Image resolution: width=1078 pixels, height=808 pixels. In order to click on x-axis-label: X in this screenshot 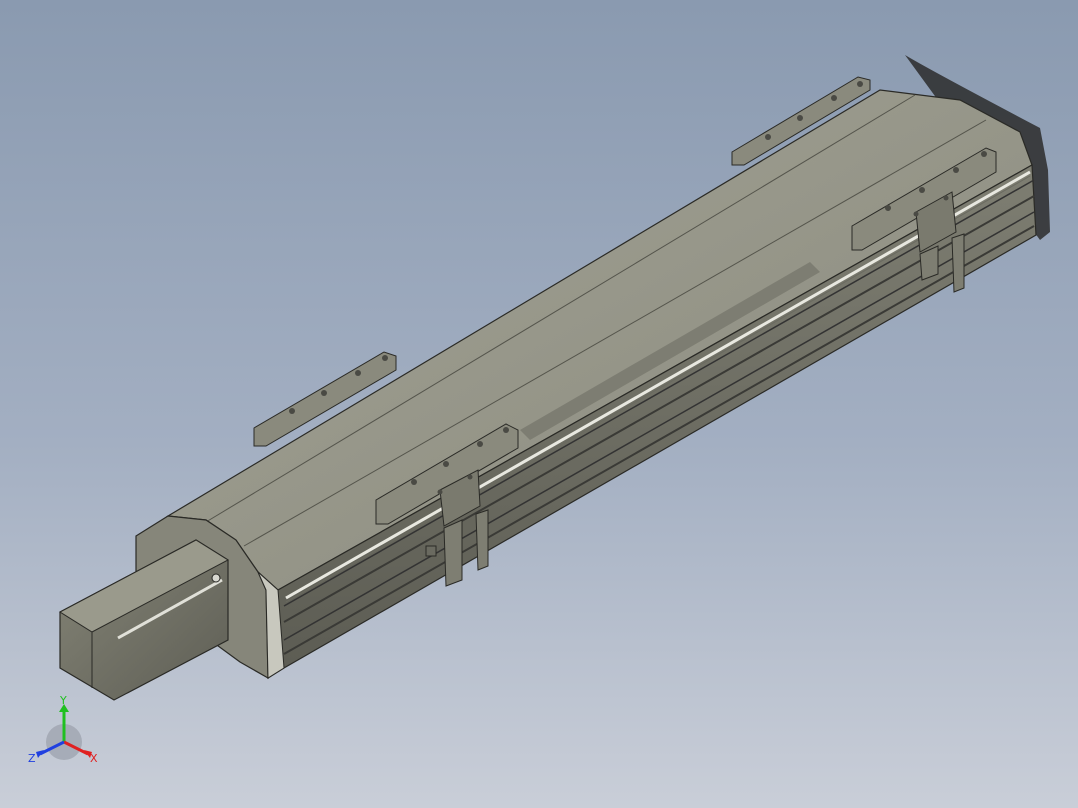, I will do `click(94, 758)`.